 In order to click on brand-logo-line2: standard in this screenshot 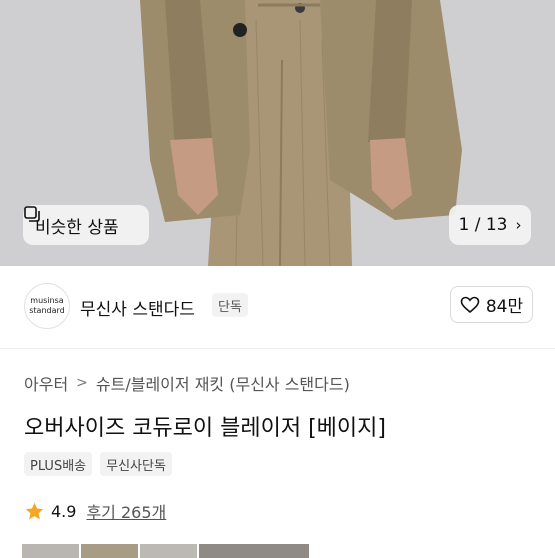, I will do `click(47, 310)`.